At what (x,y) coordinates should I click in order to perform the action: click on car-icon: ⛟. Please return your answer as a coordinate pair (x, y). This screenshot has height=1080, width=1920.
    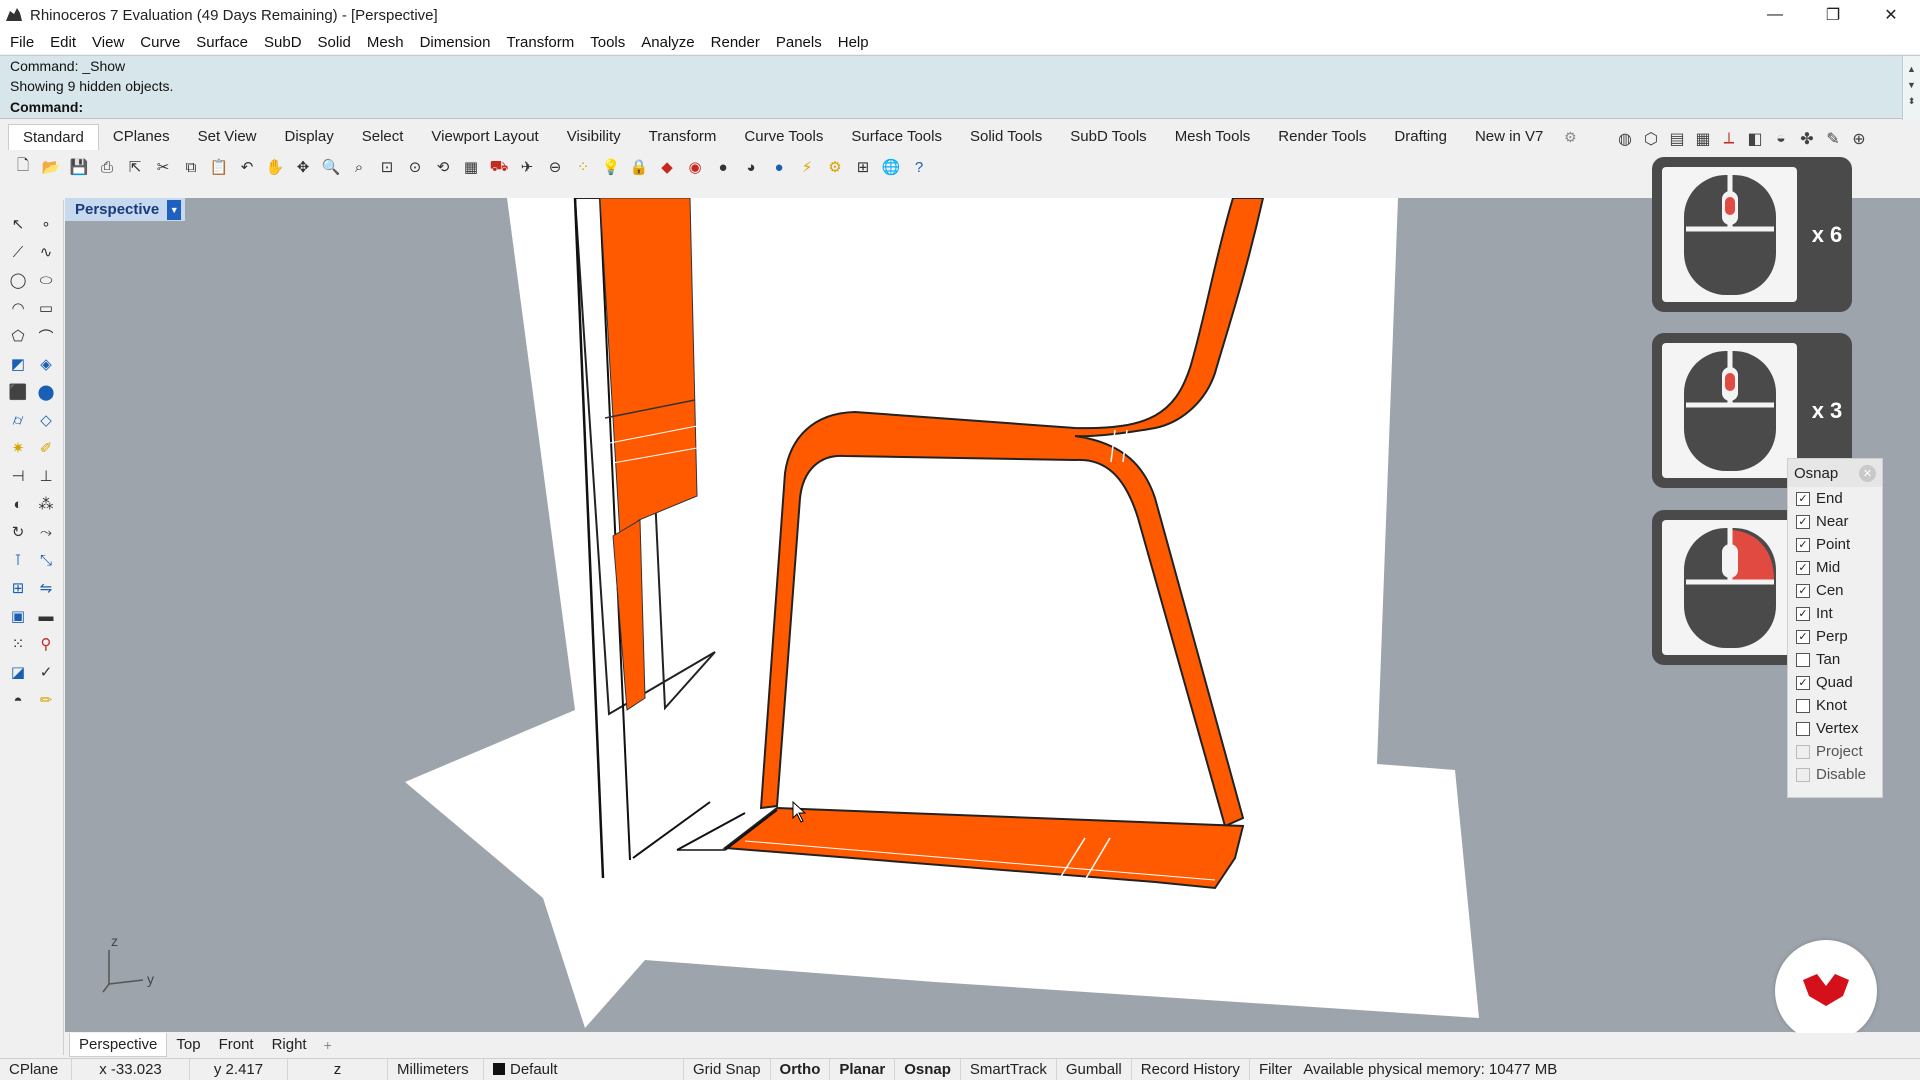
    Looking at the image, I should click on (499, 167).